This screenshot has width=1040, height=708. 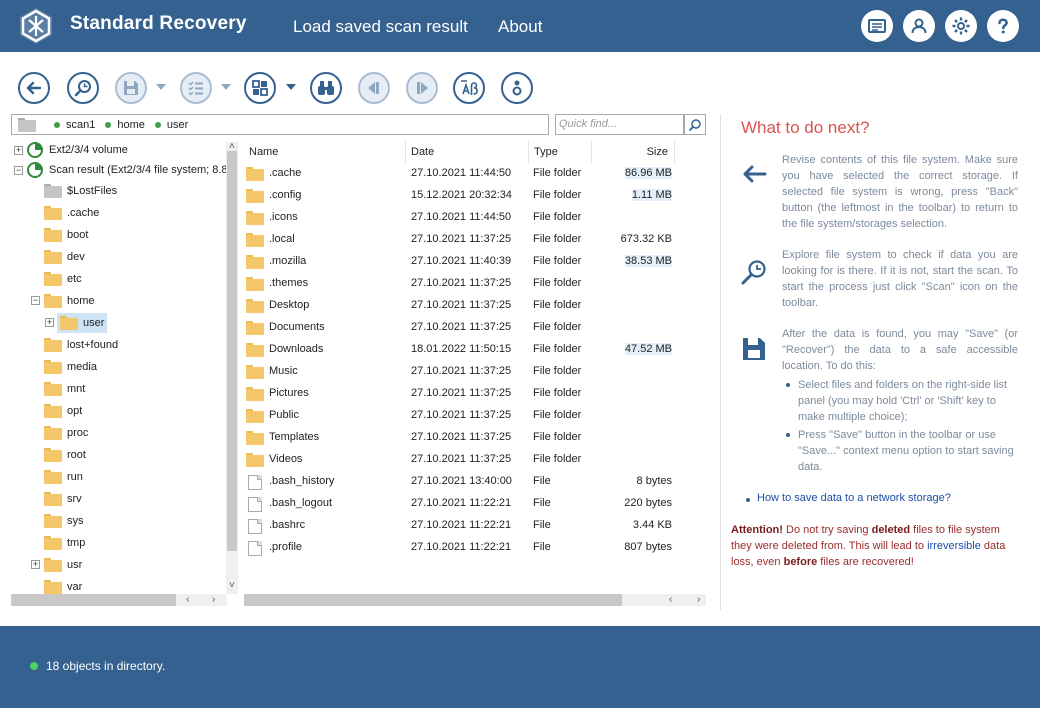 I want to click on tree-hscroll-thumb, so click(x=93, y=600).